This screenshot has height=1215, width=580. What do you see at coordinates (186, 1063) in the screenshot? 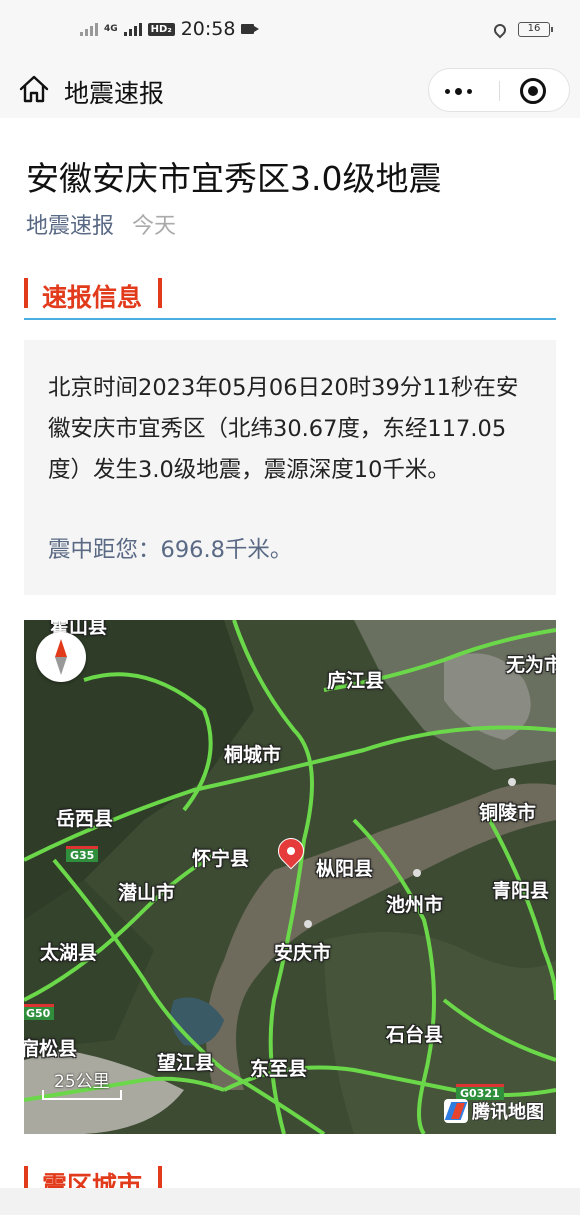
I see `map-label: 望江县` at bounding box center [186, 1063].